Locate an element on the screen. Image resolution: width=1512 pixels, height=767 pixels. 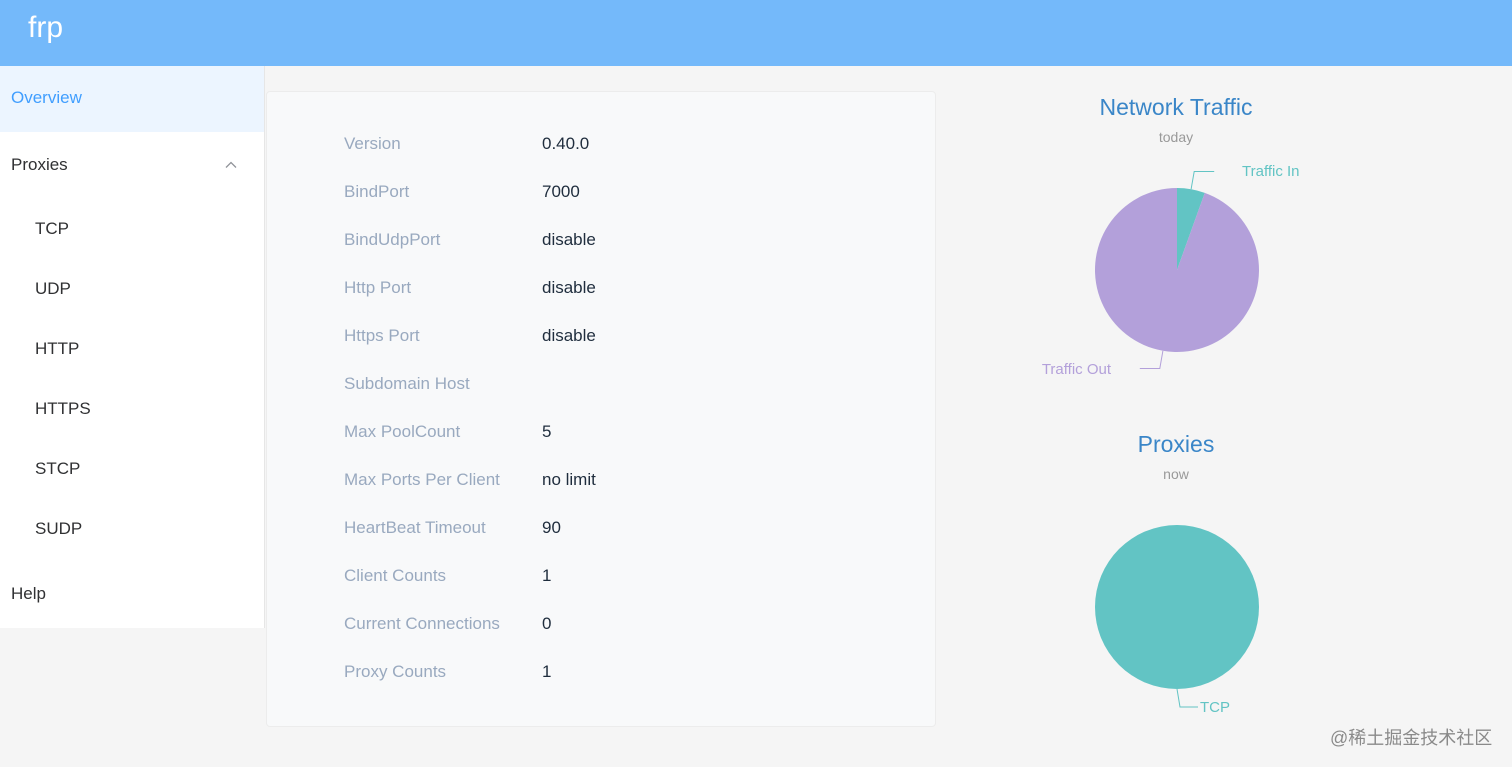
info-key: Max Ports Per Client is located at coordinates (422, 479).